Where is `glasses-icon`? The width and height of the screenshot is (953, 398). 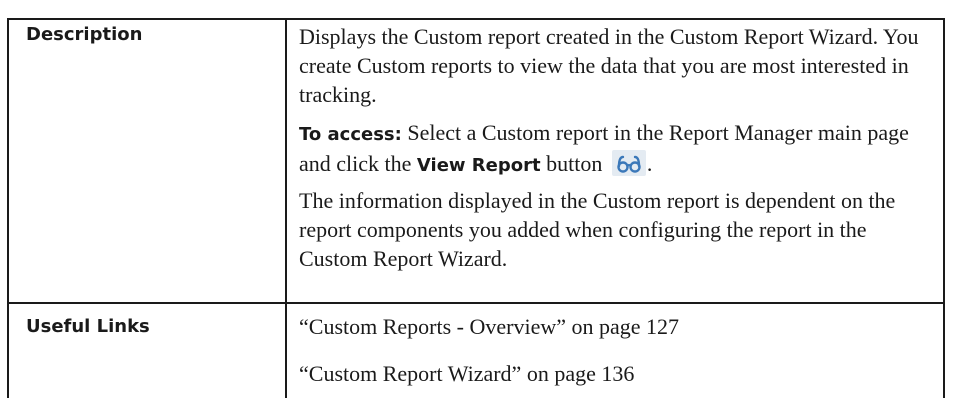 glasses-icon is located at coordinates (628, 163).